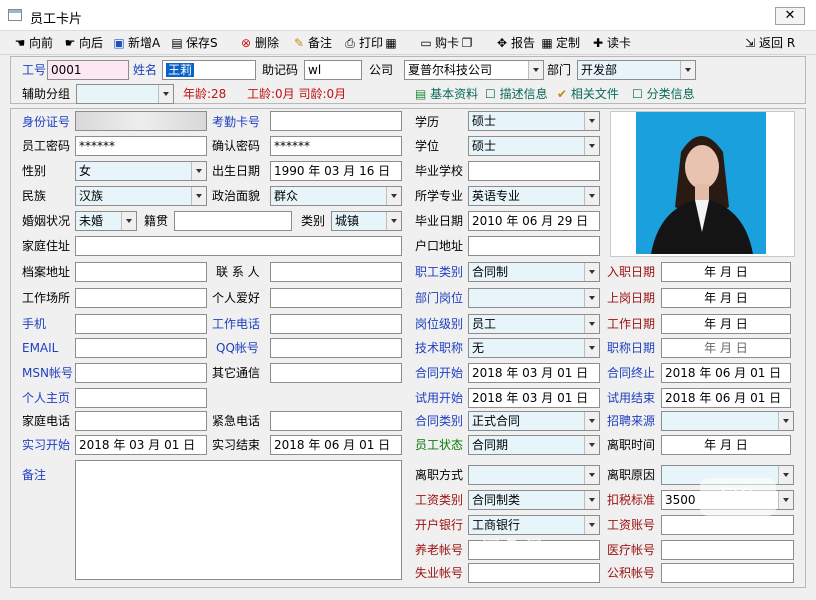  Describe the element at coordinates (534, 398) in the screenshot. I see `trial-start-field: 2018 年 03 月 01 日` at that location.